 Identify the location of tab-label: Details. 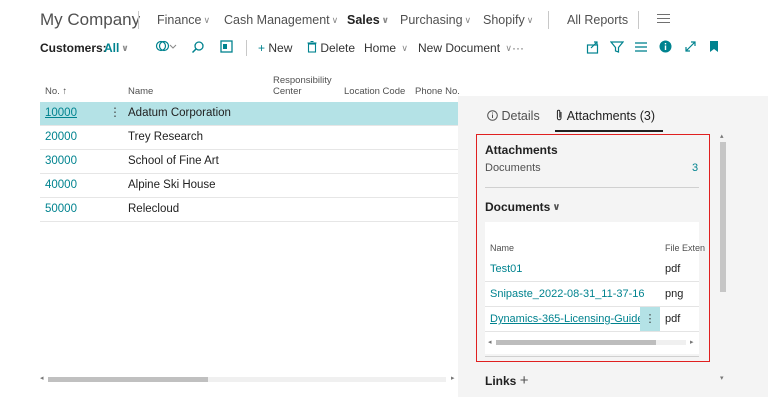
(520, 116).